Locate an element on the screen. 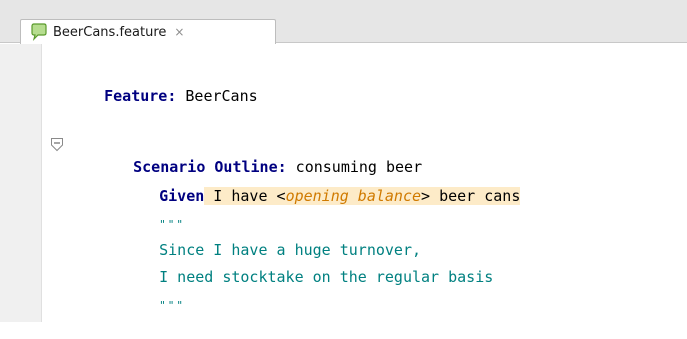 This screenshot has height=339, width=687. tab-label: BeerCans.feature is located at coordinates (110, 32).